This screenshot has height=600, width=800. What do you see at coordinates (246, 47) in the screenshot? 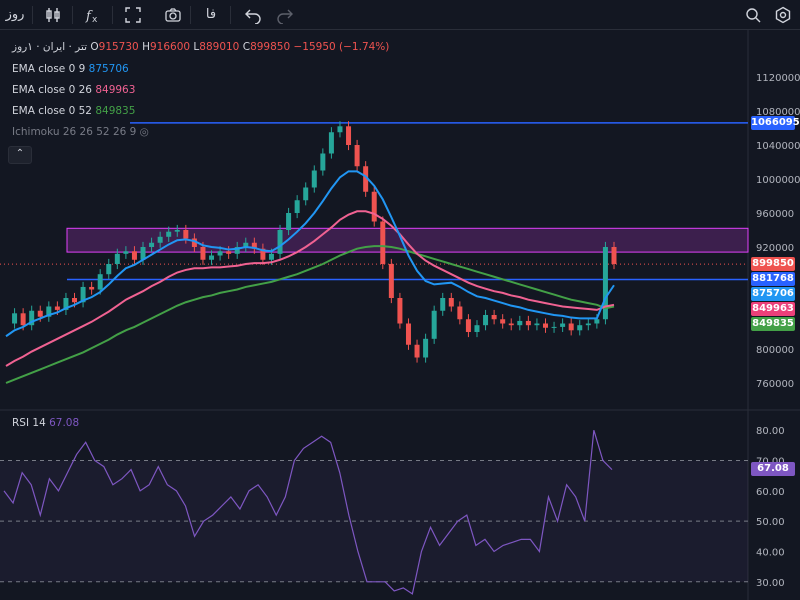
I see `close-label: C` at bounding box center [246, 47].